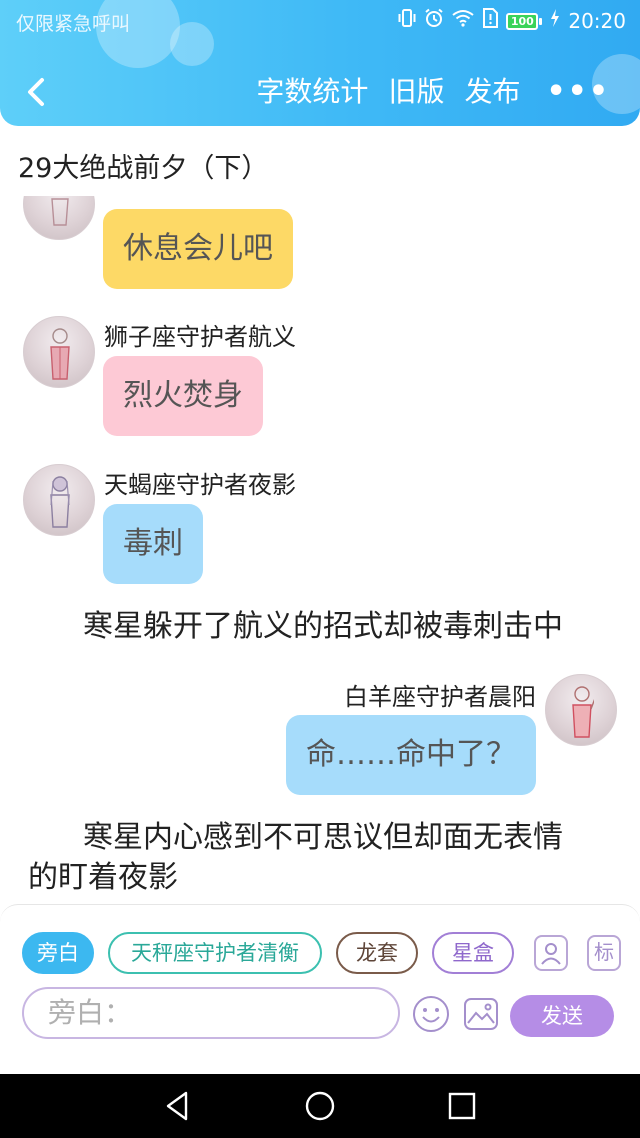 The image size is (640, 1138). I want to click on message-input: 旁白：, so click(211, 1013).